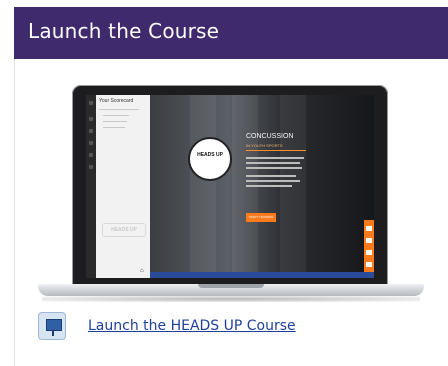  I want to click on presentation-board-icon, so click(52, 326).